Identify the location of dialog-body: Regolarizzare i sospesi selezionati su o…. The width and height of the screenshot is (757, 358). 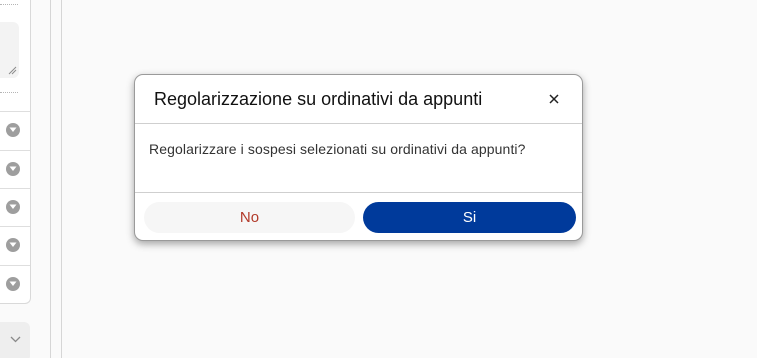
(358, 158).